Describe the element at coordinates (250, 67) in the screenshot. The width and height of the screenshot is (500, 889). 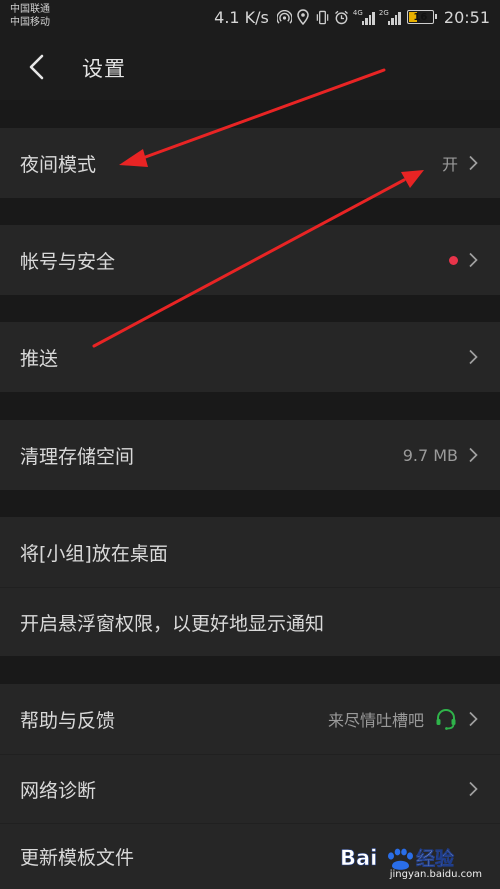
I see `app-header: 设置` at that location.